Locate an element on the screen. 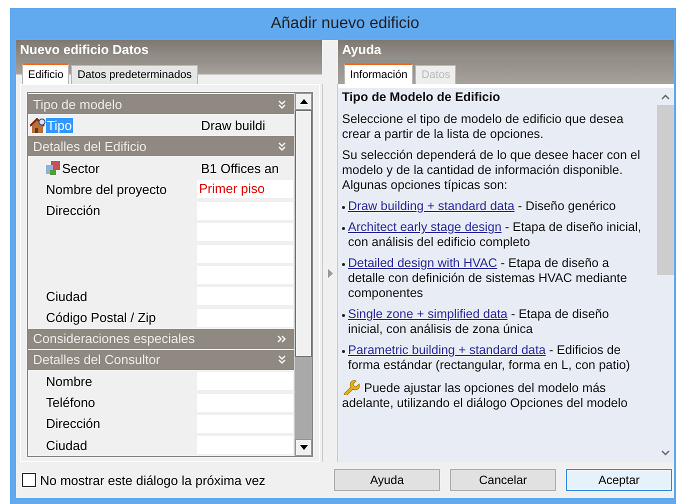 The height and width of the screenshot is (504, 678). option-link: Single zone + simplified data is located at coordinates (428, 314).